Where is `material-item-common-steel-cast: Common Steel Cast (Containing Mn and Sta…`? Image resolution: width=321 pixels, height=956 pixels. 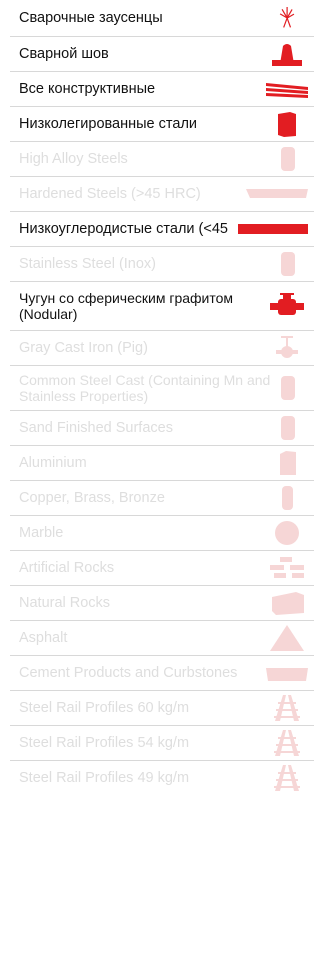 material-item-common-steel-cast: Common Steel Cast (Containing Mn and Sta… is located at coordinates (162, 388).